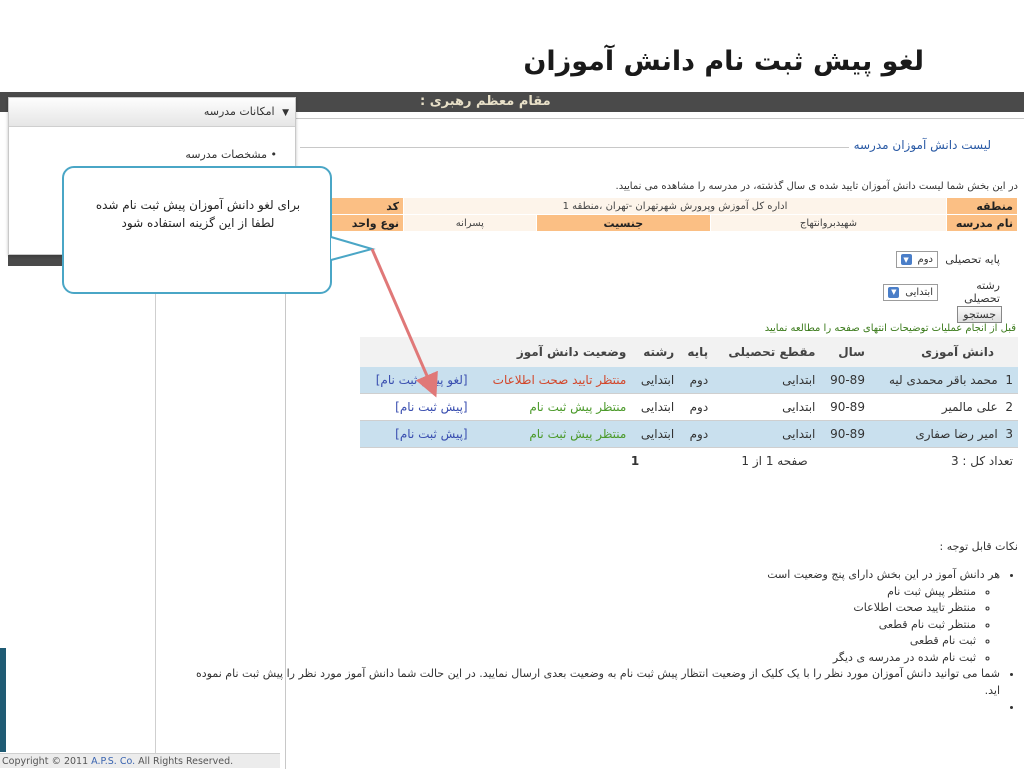 The image size is (1024, 769). I want to click on school-name-value: شهیدبروانتهاج, so click(828, 223).